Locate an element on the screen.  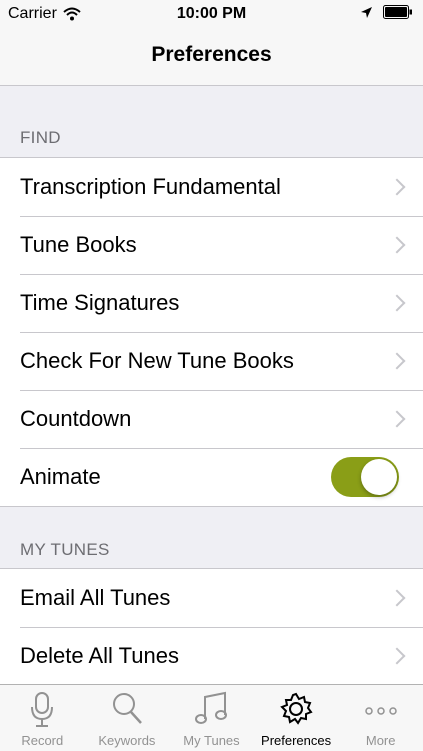
battery-icon is located at coordinates (397, 12).